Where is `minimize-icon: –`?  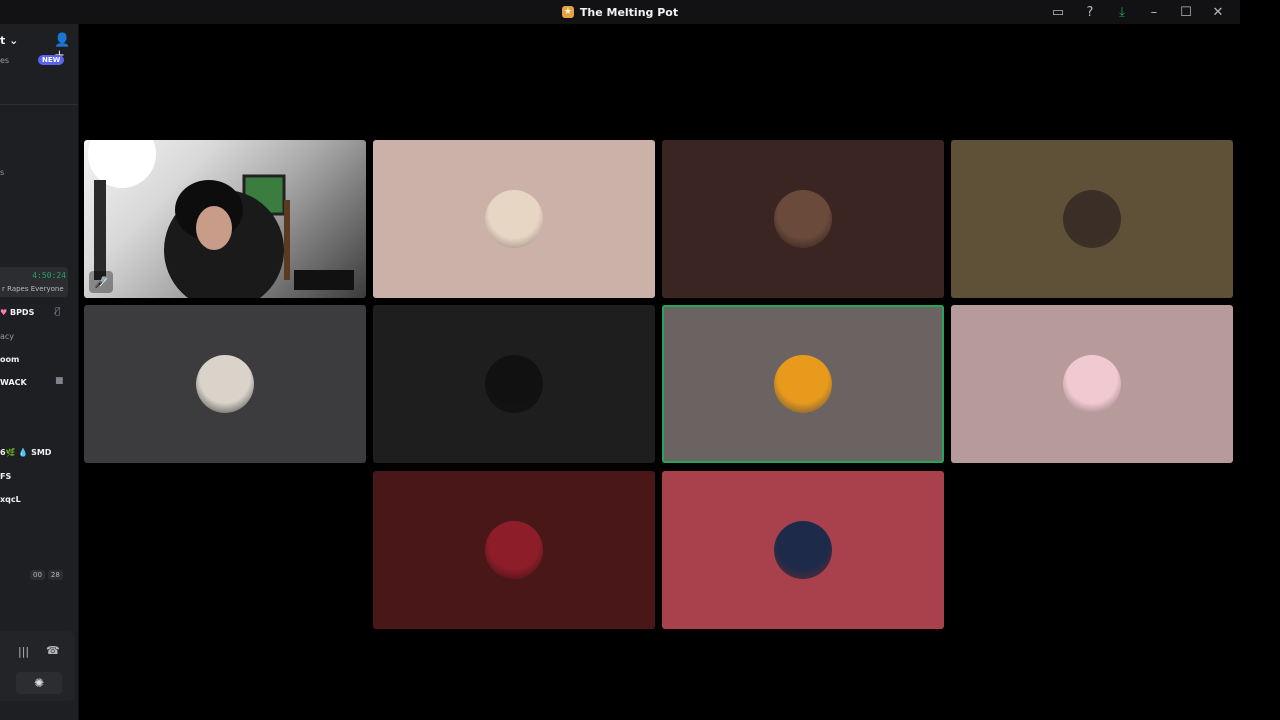
minimize-icon: – is located at coordinates (1154, 12).